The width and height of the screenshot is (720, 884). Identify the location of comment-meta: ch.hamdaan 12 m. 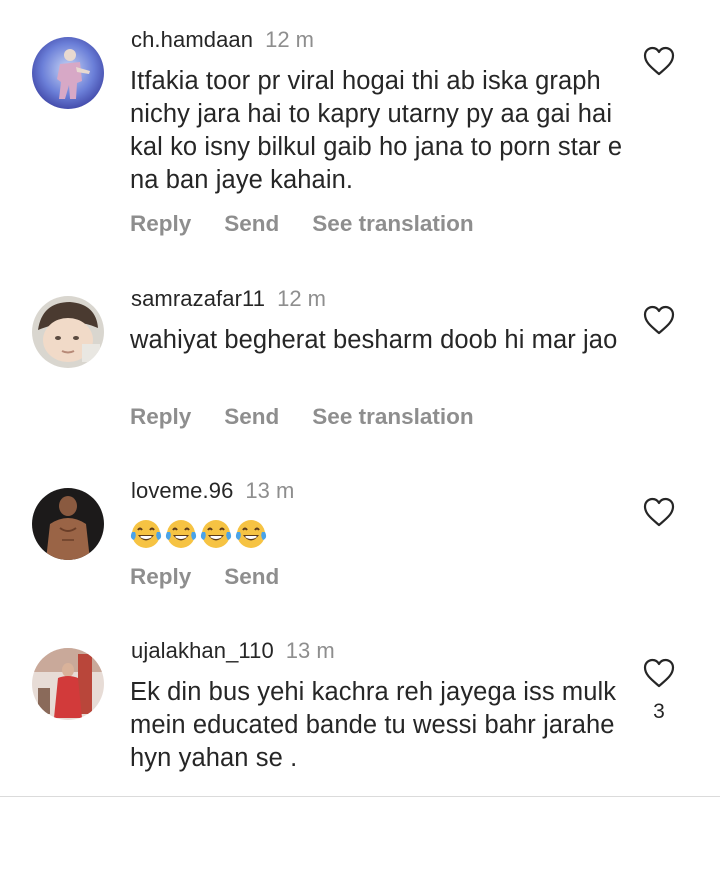
(222, 42).